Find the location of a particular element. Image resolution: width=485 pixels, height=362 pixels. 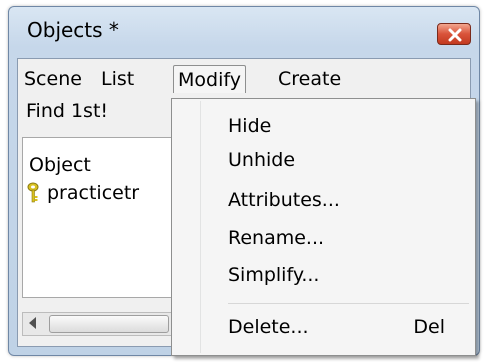

list-item: practicetr is located at coordinates (82, 193).